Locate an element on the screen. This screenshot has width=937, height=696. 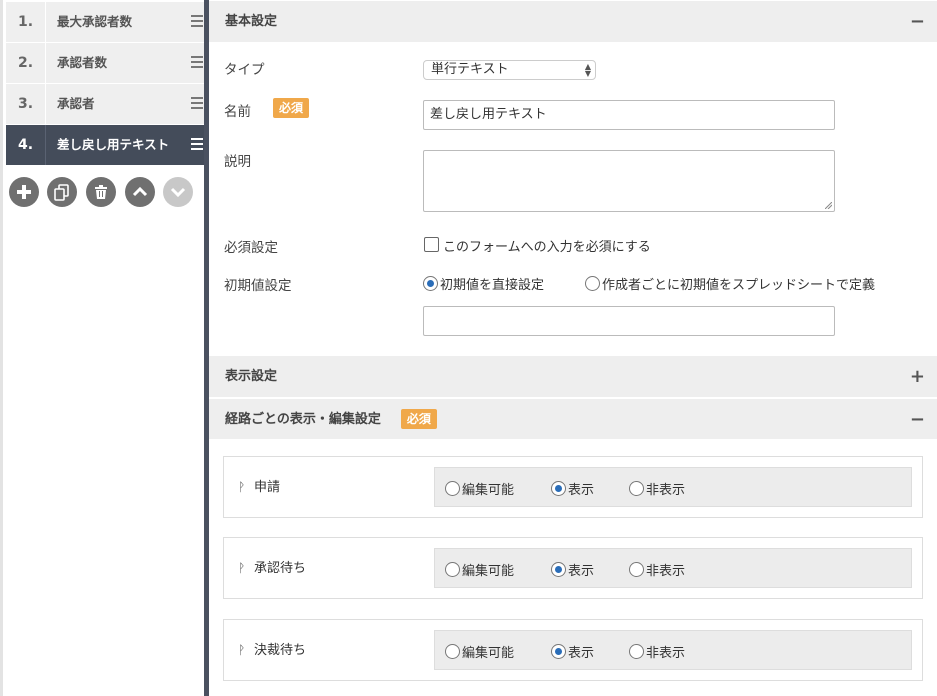
field-item-4: 4. 差し戻し用テキスト is located at coordinates (106, 145).